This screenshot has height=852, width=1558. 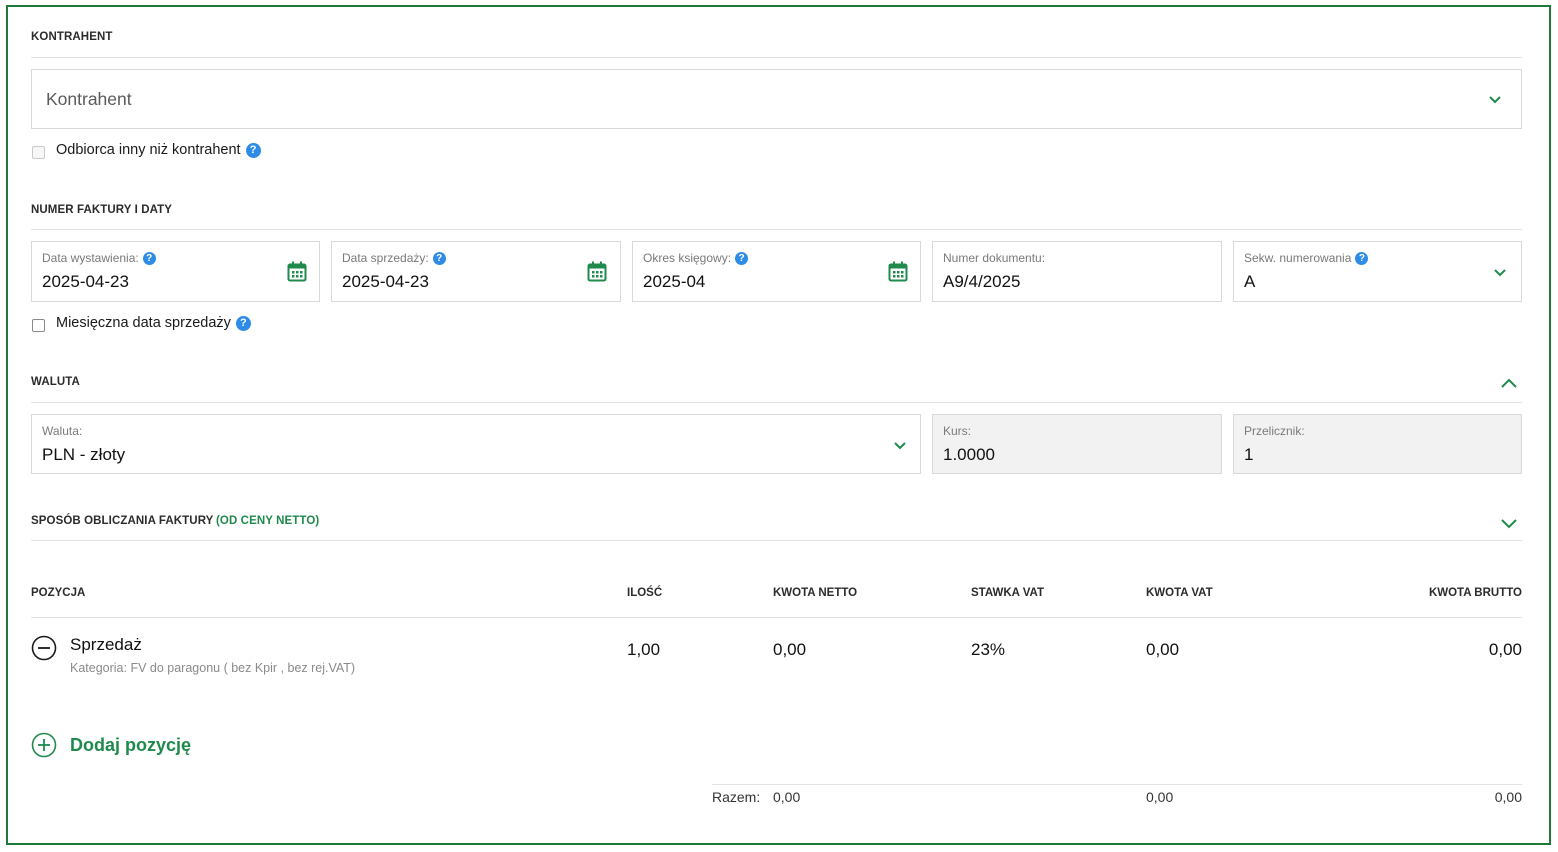 What do you see at coordinates (988, 650) in the screenshot?
I see `item-vat-rate: 23%` at bounding box center [988, 650].